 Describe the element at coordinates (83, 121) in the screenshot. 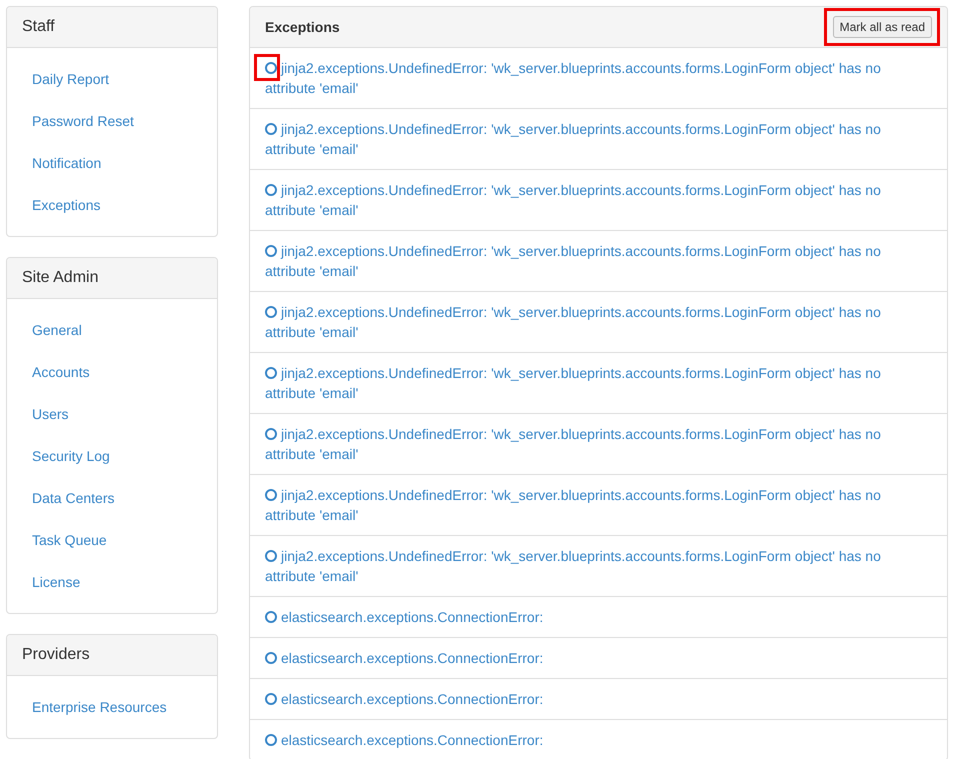

I see `sidebar-link: Password Reset` at that location.